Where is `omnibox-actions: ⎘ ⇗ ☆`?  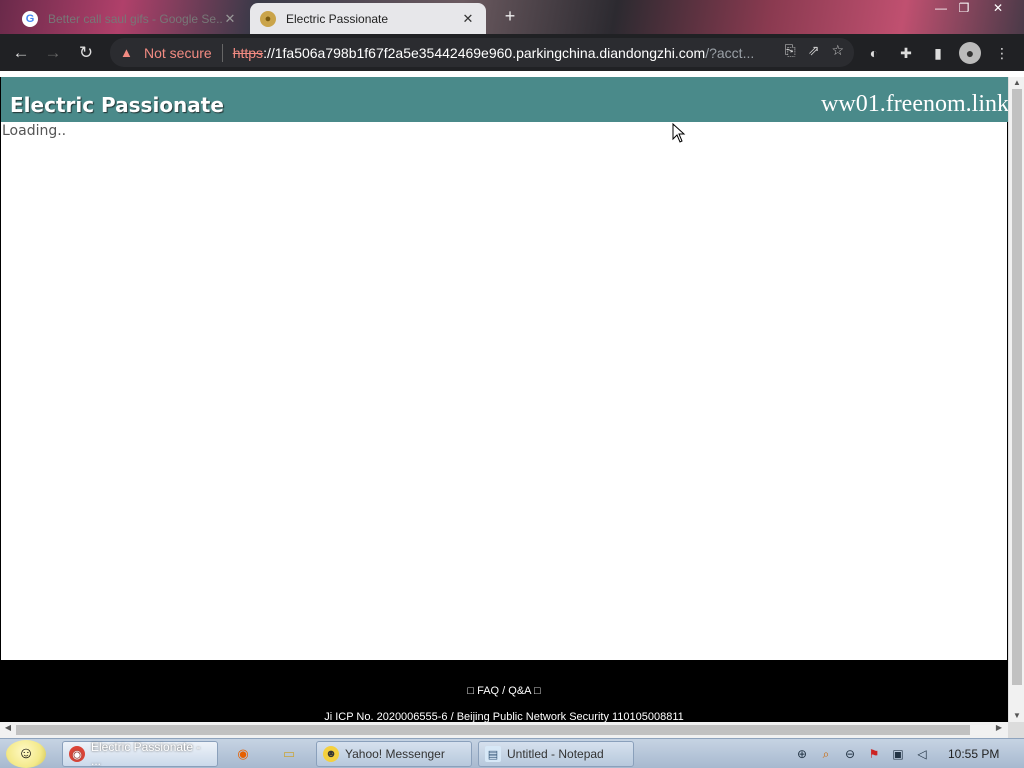
omnibox-actions: ⎘ ⇗ ☆ is located at coordinates (815, 50).